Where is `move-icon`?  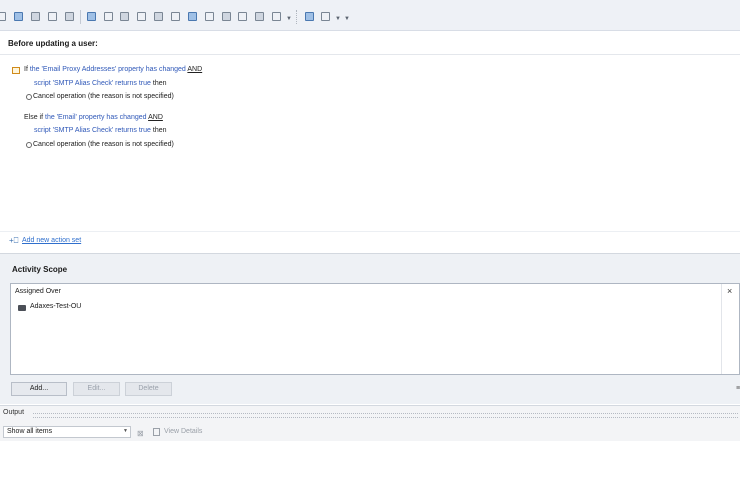
move-icon is located at coordinates (325, 16).